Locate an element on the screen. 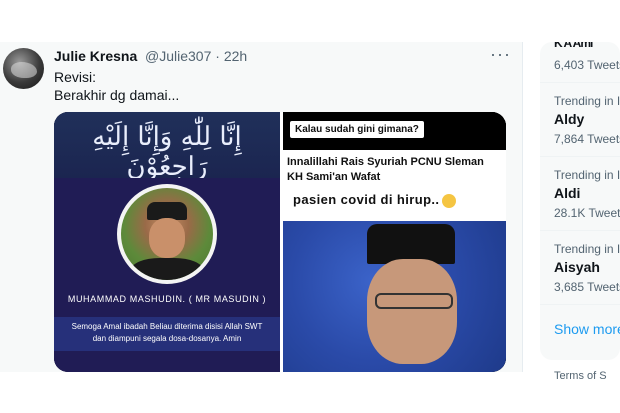 This screenshot has width=620, height=413. trend-count: 7,864 Tweets is located at coordinates (587, 139).